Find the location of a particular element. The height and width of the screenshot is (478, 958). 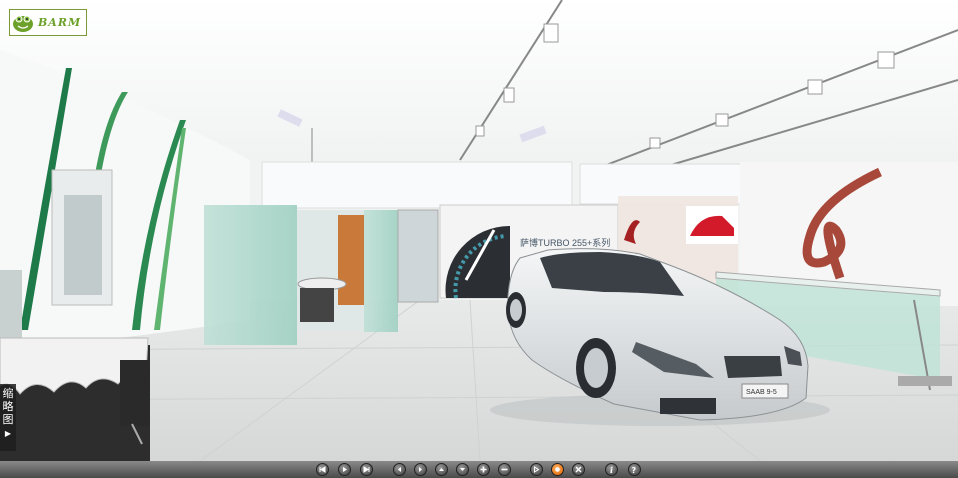

pan-down-button is located at coordinates (462, 469).